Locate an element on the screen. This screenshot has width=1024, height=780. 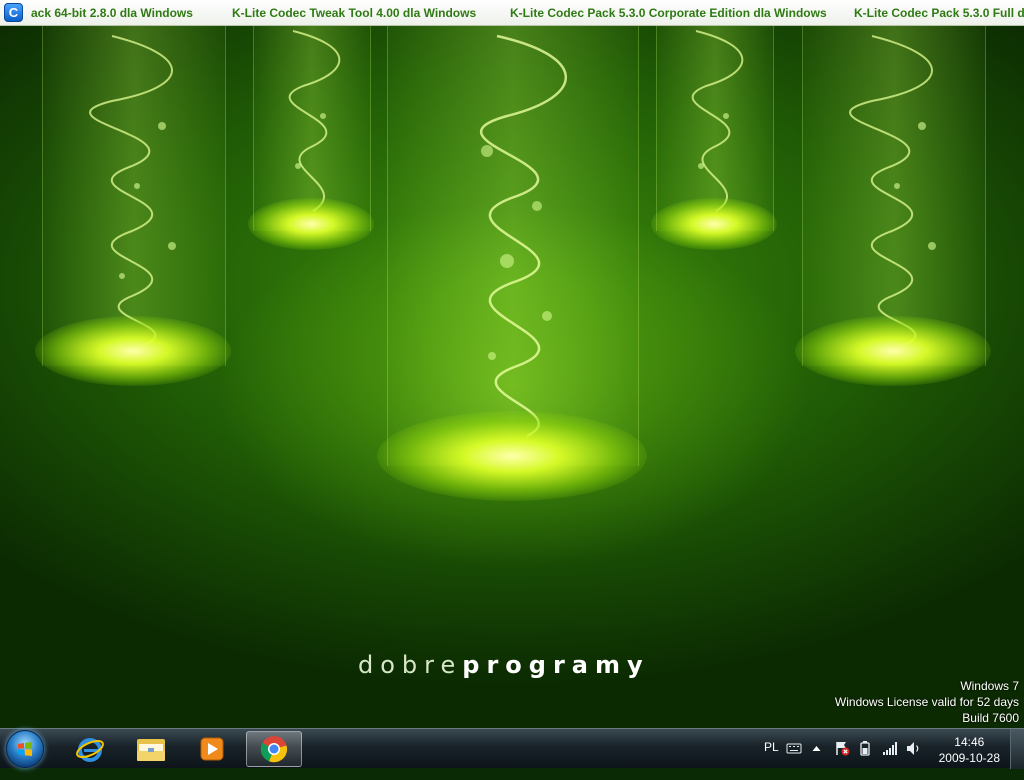
taskbar-chrome-button is located at coordinates (274, 749).